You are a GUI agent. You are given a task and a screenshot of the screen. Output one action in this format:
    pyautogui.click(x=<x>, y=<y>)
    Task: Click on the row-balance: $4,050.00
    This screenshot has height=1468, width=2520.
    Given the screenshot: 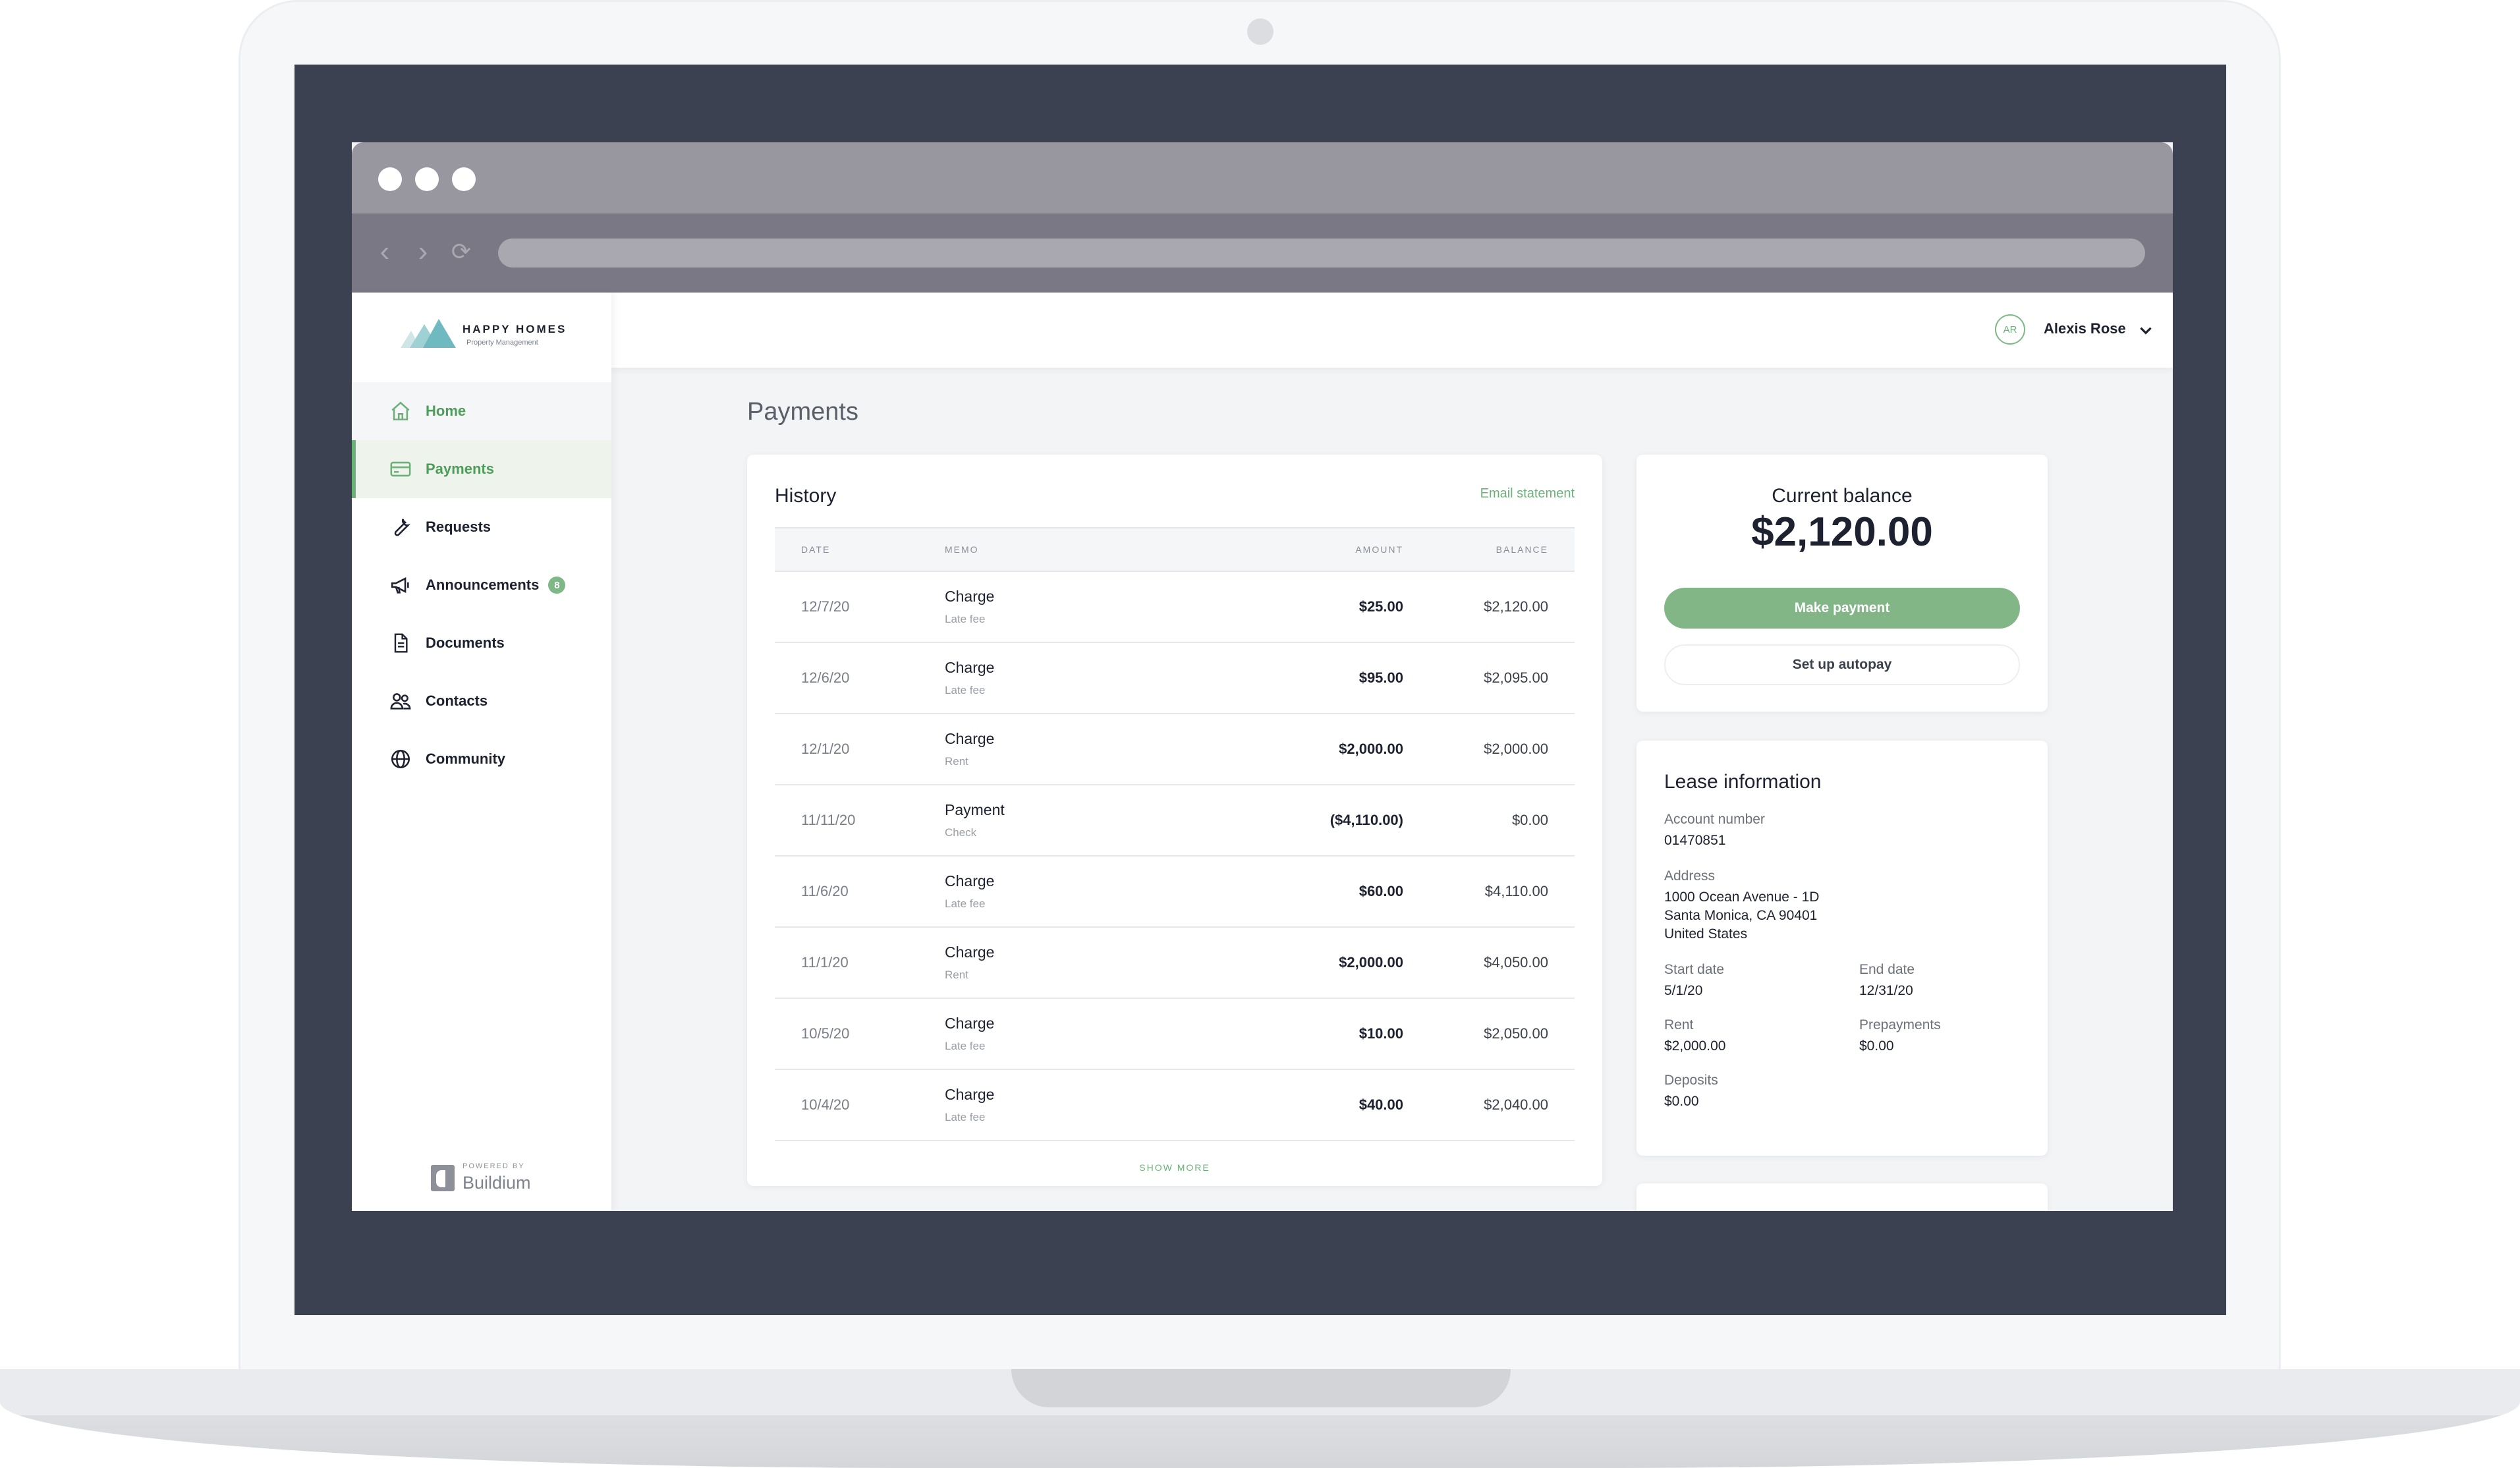 What is the action you would take?
    pyautogui.click(x=1516, y=962)
    